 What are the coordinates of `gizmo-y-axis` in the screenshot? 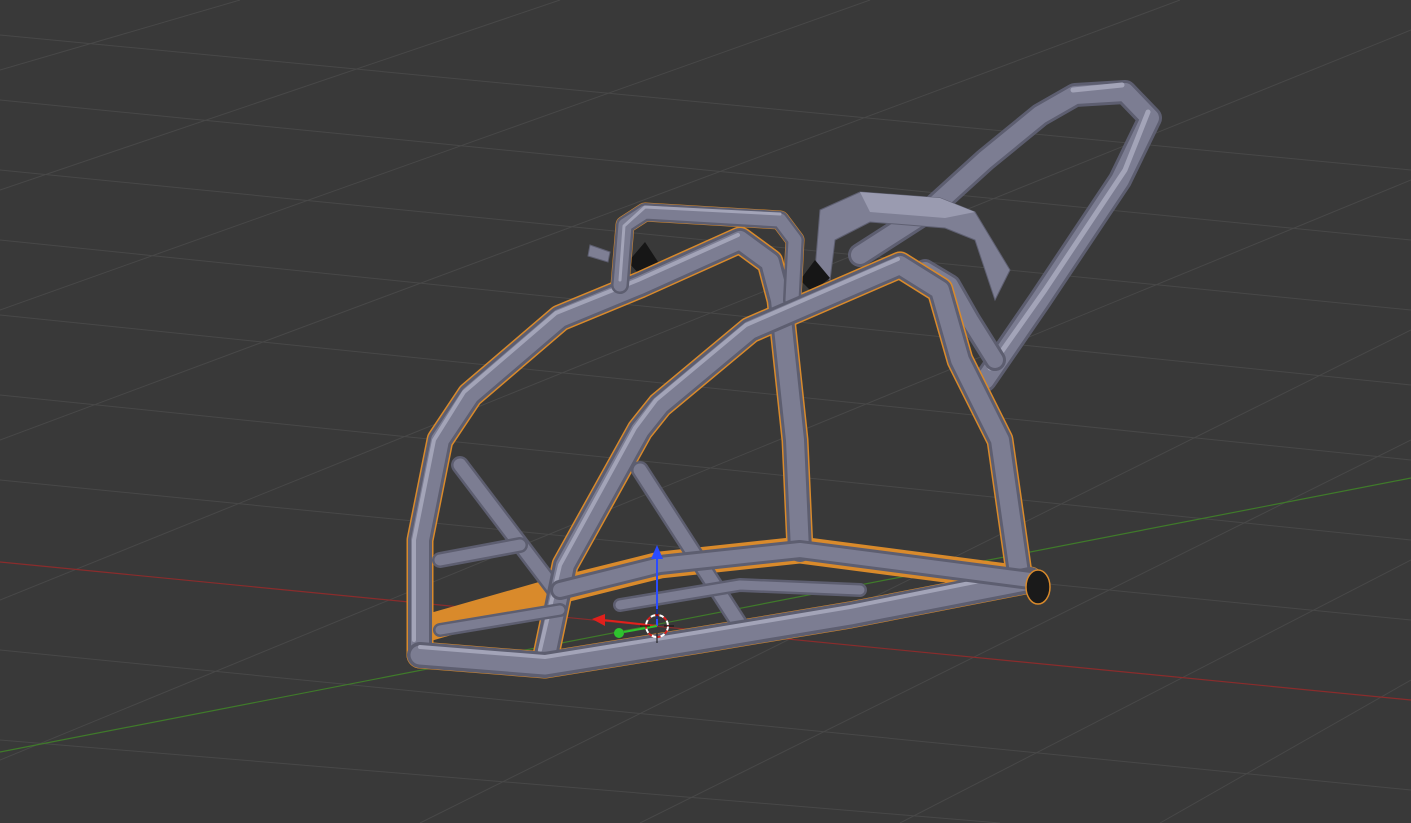 It's located at (640, 629).